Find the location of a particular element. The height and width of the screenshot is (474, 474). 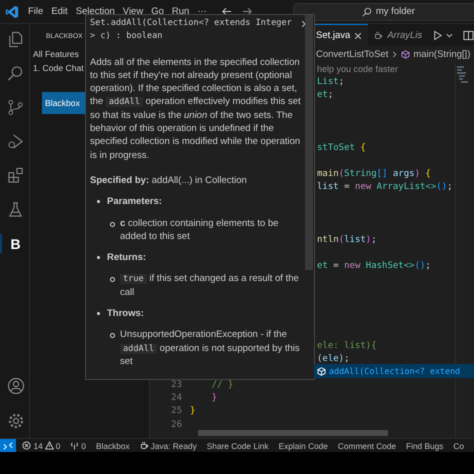

line-number: 24 is located at coordinates (176, 398).